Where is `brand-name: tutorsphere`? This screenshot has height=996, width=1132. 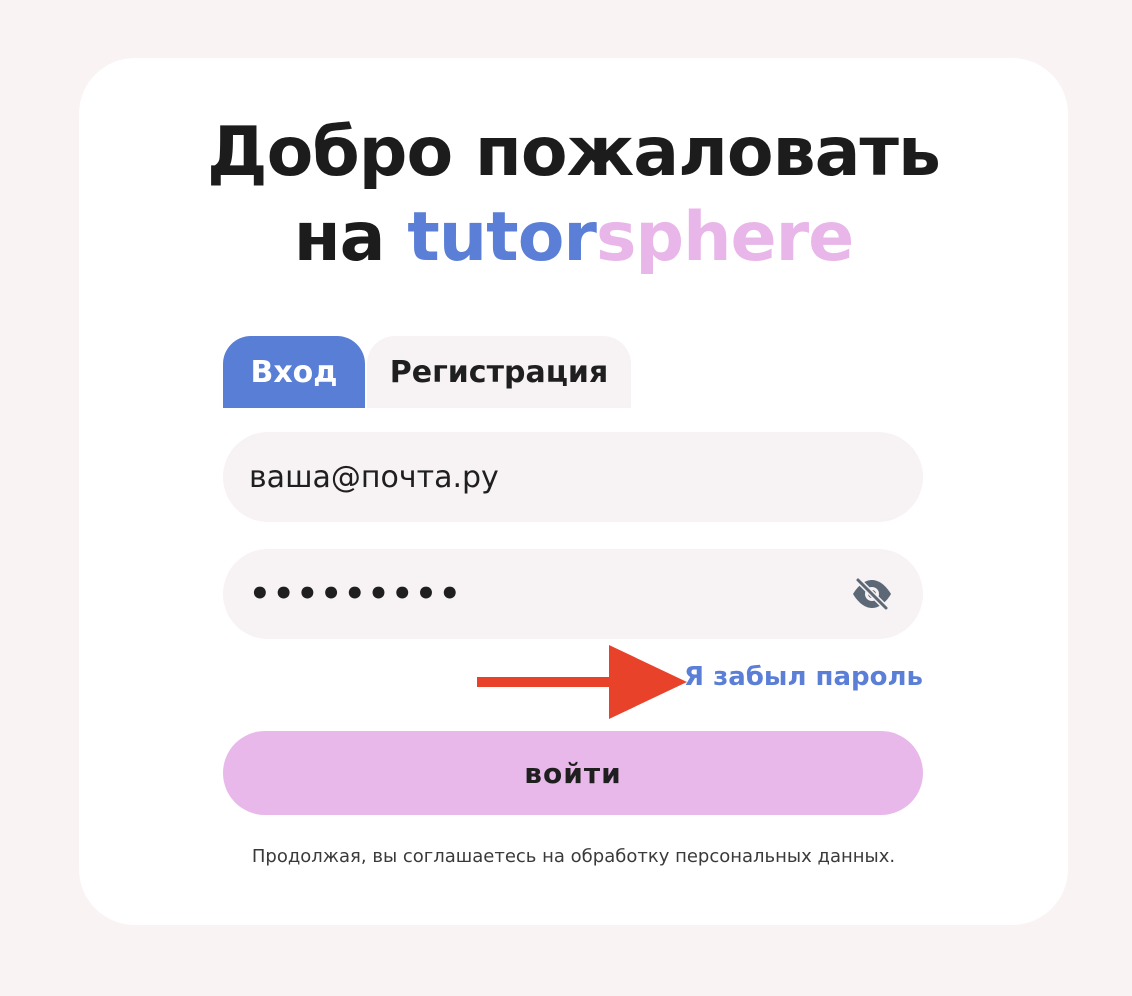
brand-name: tutorsphere is located at coordinates (630, 237).